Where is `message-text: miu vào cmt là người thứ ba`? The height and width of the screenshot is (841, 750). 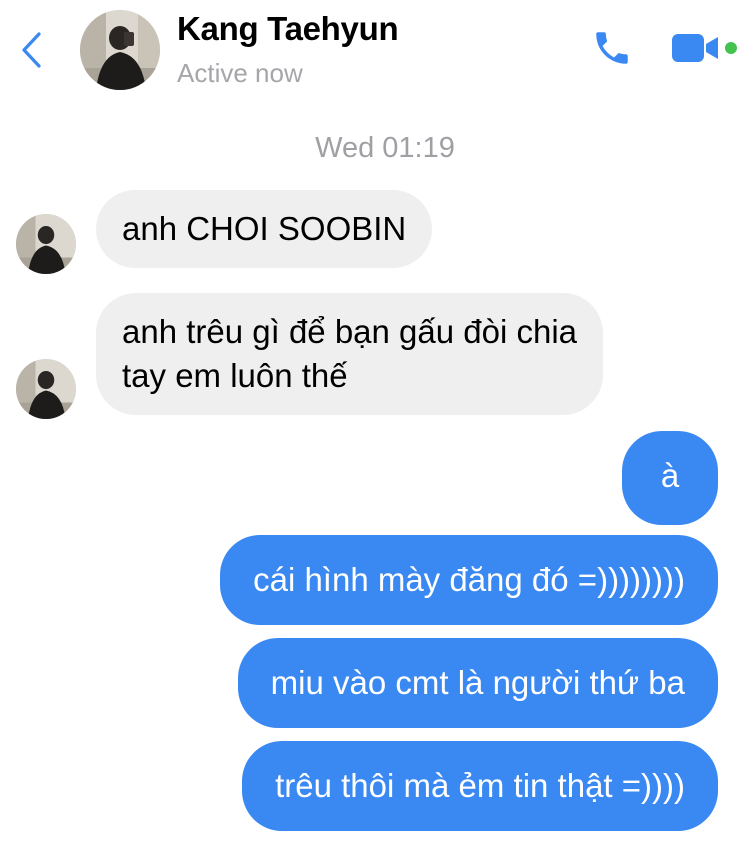 message-text: miu vào cmt là người thứ ba is located at coordinates (477, 682).